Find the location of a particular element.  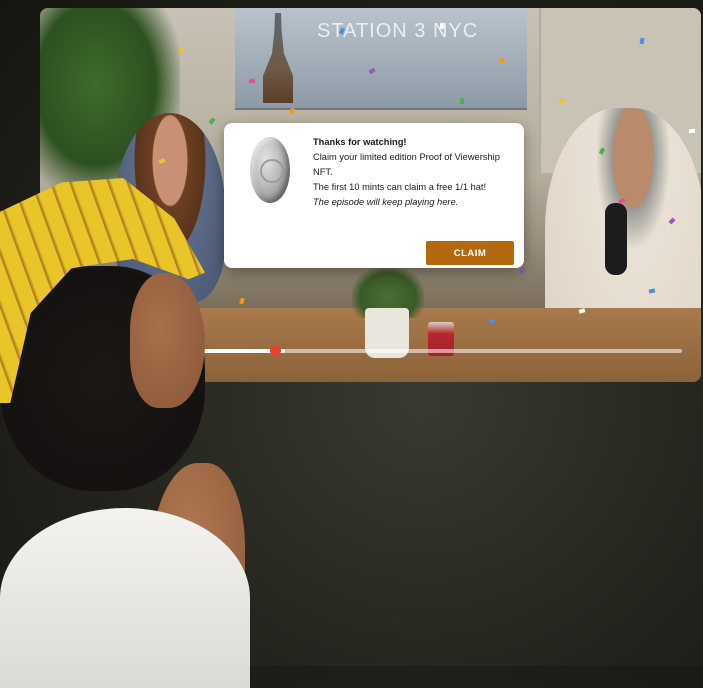

statue-of-liberty-image is located at coordinates (278, 58).